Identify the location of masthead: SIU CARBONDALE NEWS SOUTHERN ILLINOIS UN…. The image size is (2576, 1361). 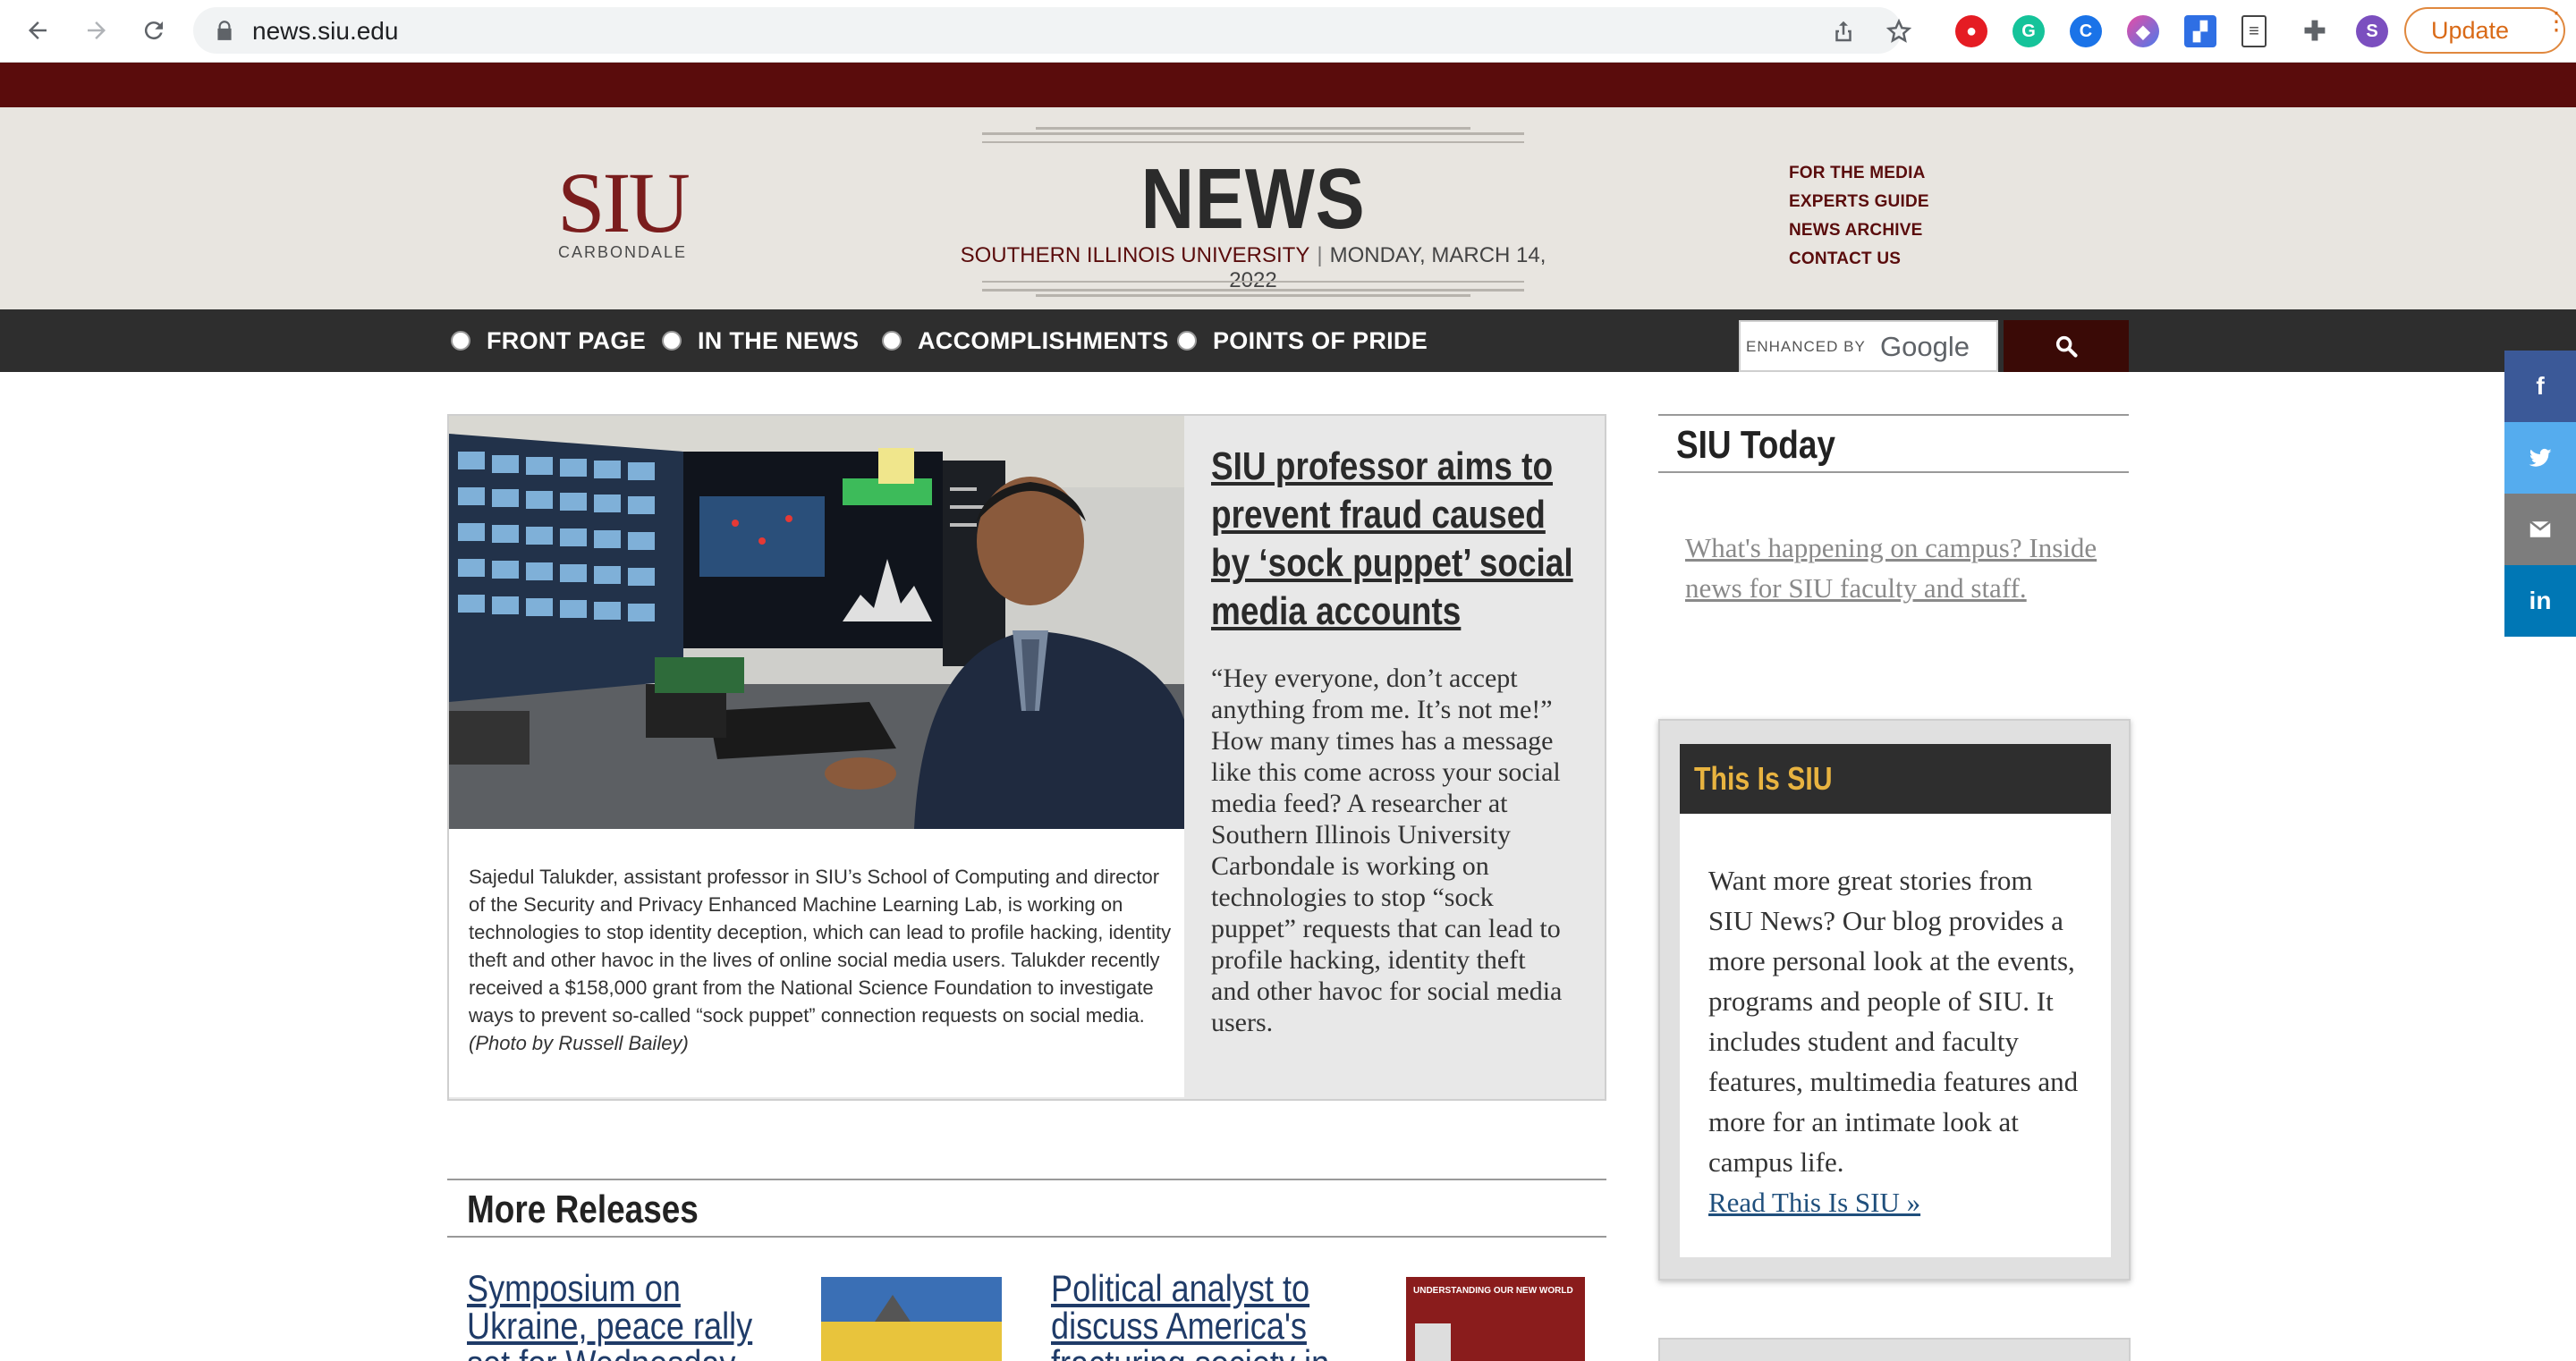
(1288, 208).